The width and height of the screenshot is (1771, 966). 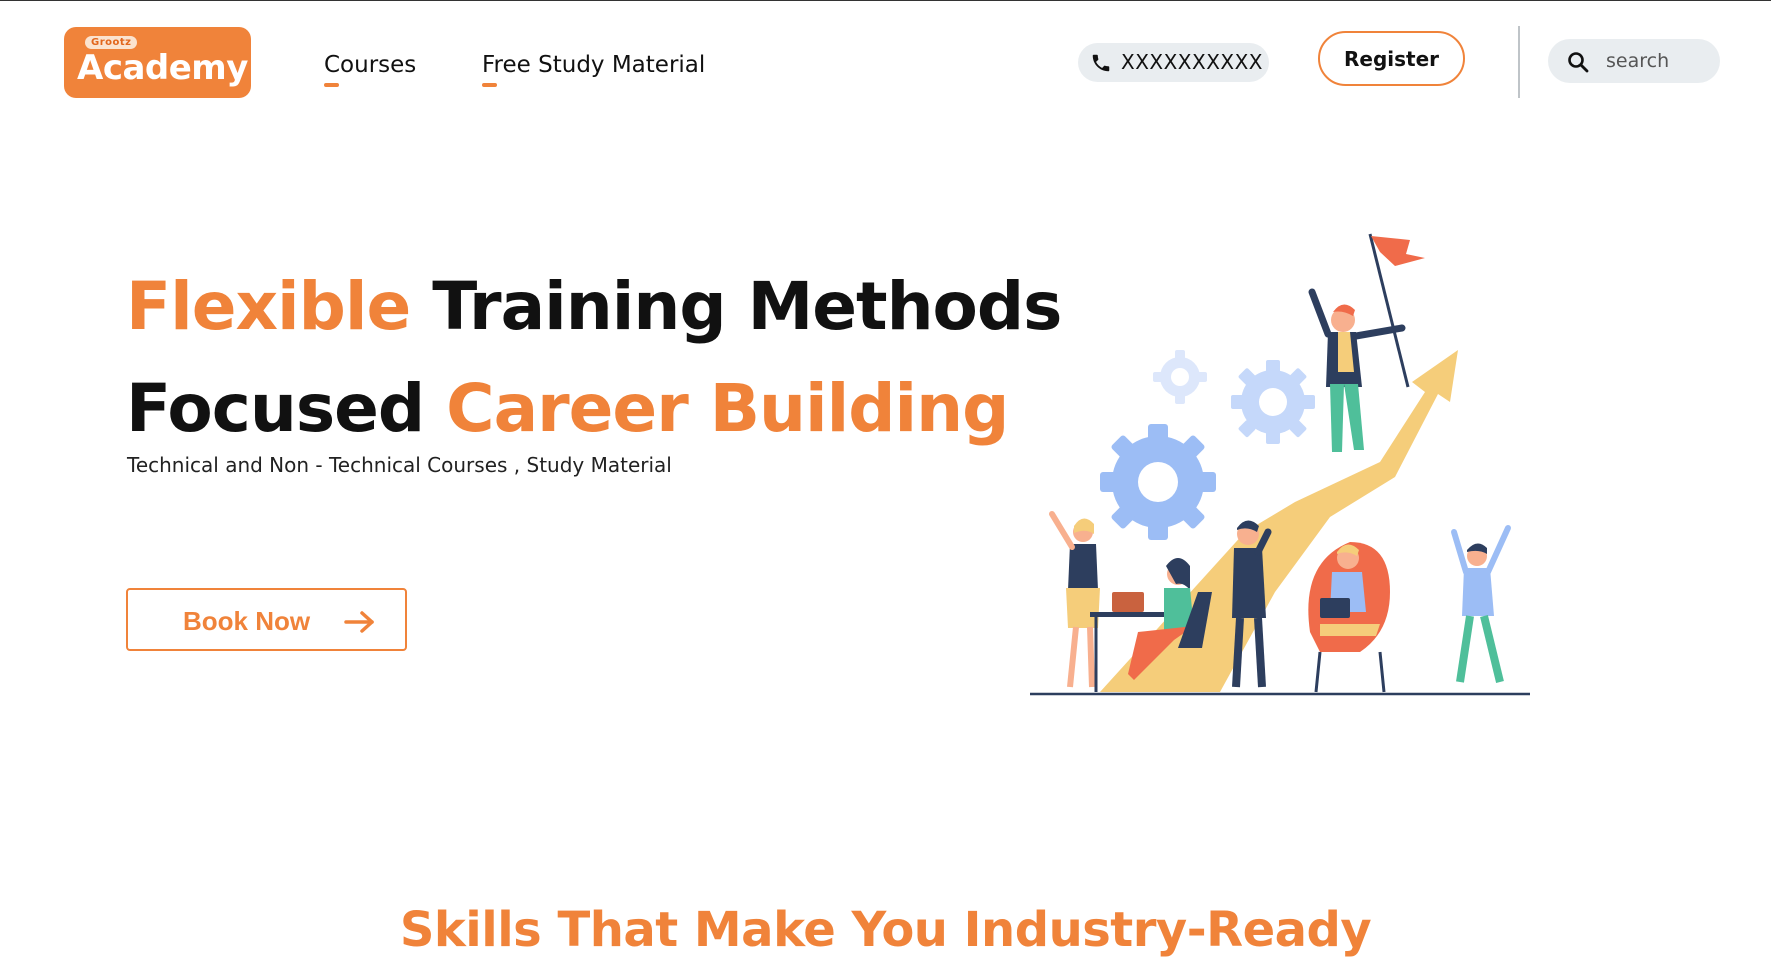 I want to click on search-input, so click(x=1658, y=61).